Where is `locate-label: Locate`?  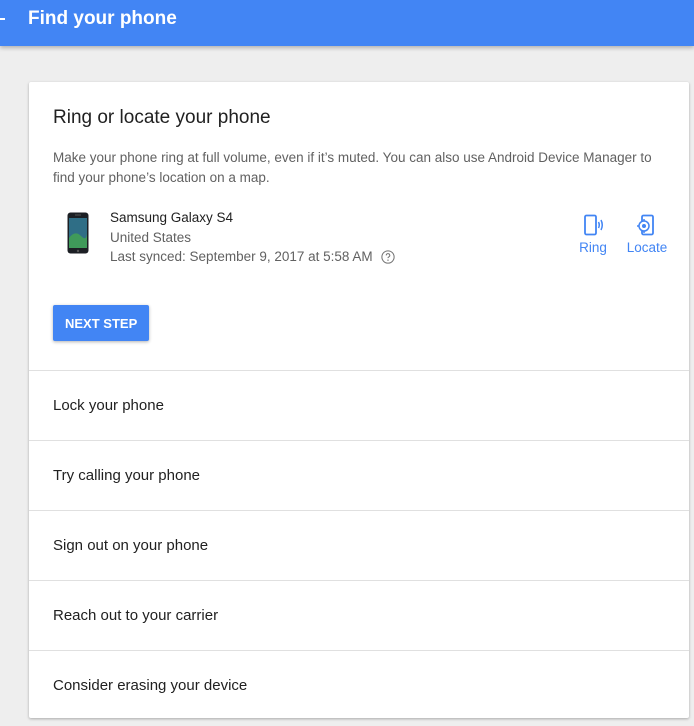 locate-label: Locate is located at coordinates (647, 247).